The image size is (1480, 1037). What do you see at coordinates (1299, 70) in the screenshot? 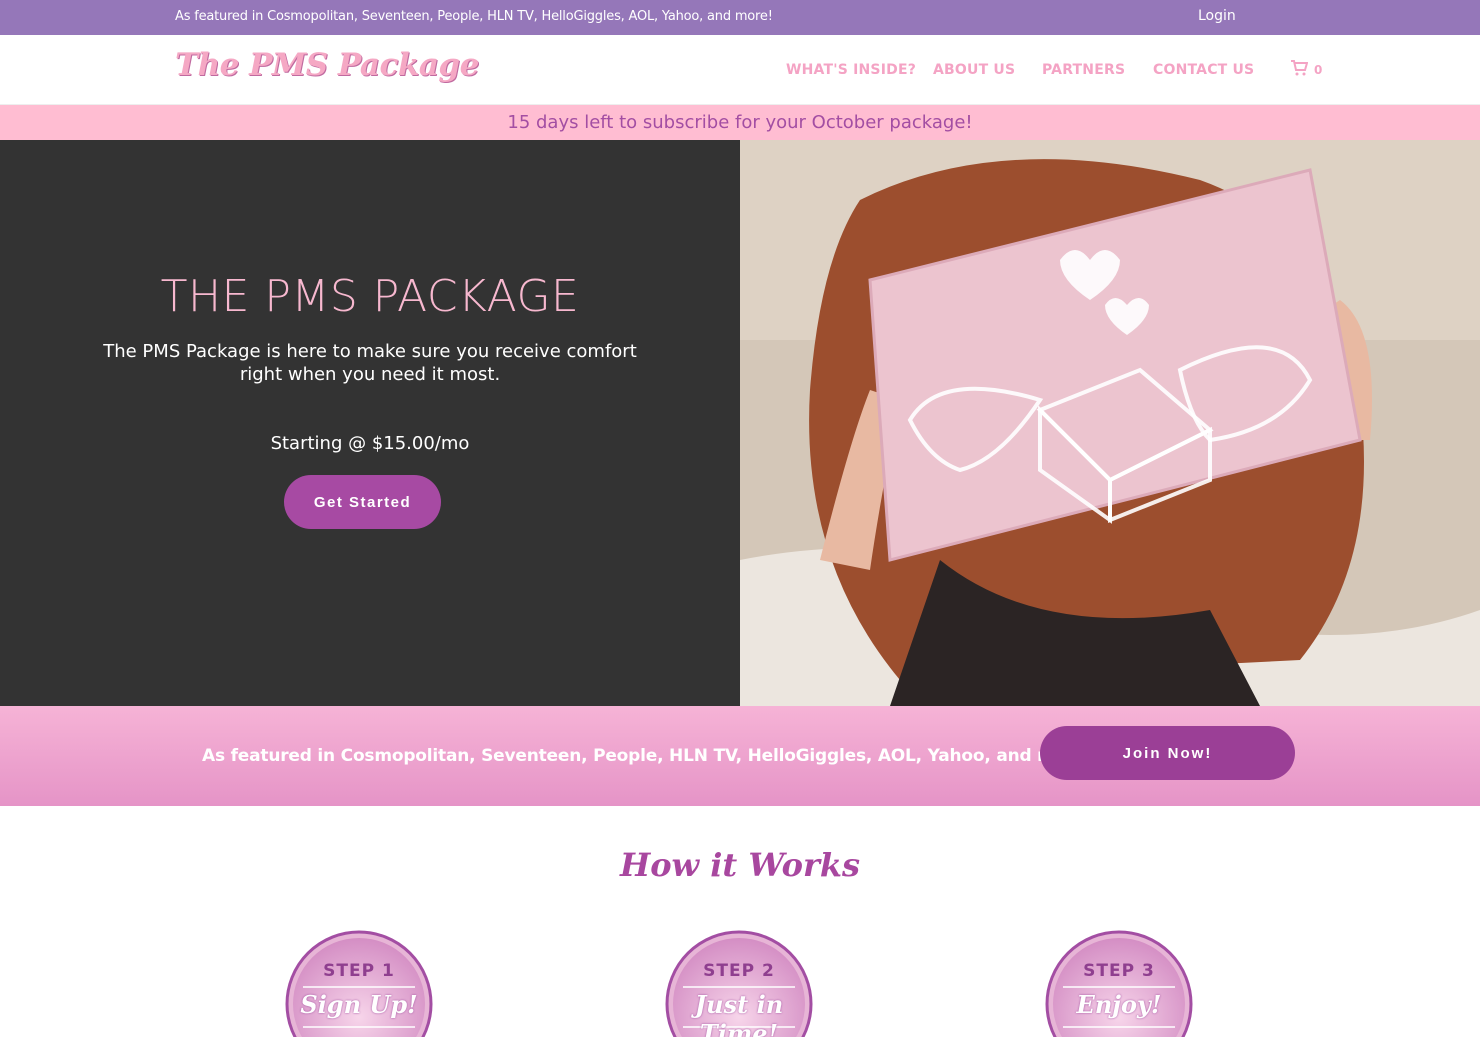
I see `shopping-cart-icon` at bounding box center [1299, 70].